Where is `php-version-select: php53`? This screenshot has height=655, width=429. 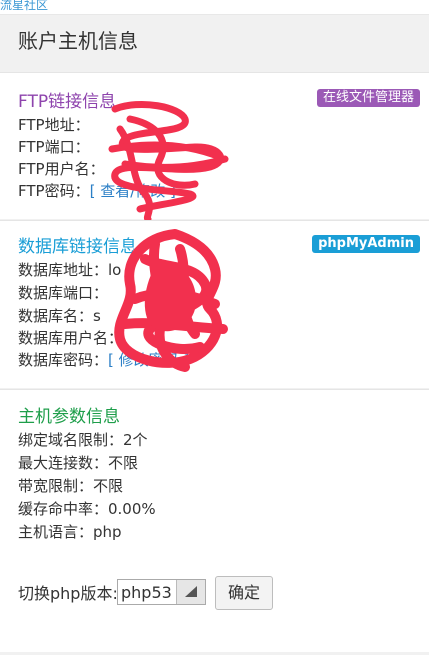 php-version-select: php53 is located at coordinates (161, 592).